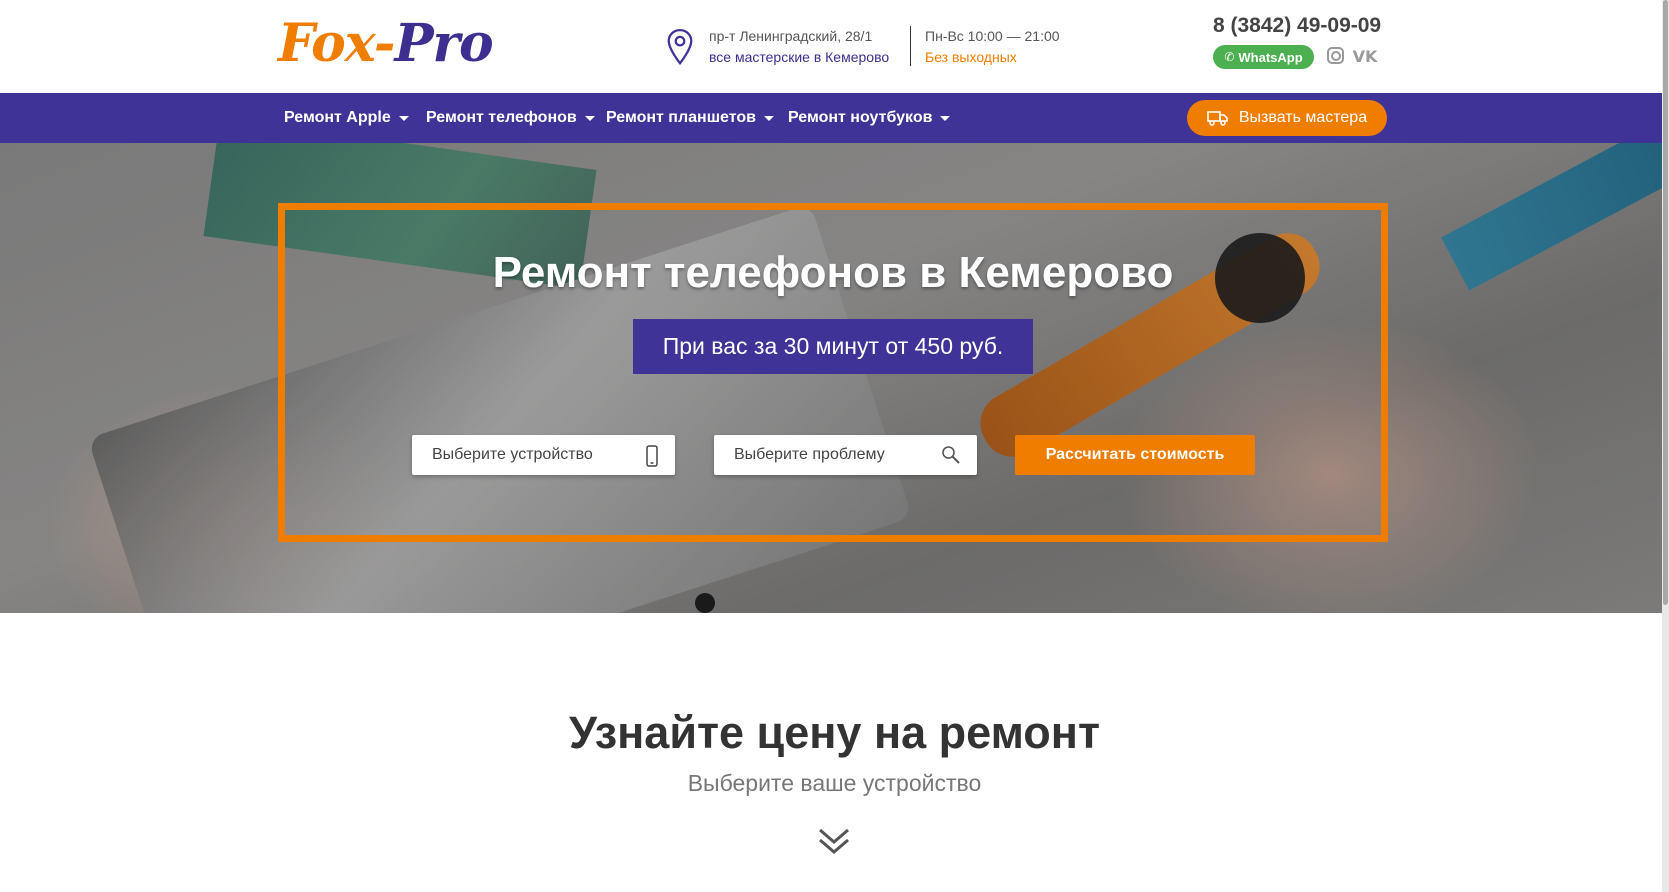 The width and height of the screenshot is (1669, 892). I want to click on address-street: пр-т Ленинградский, 28/1, so click(791, 36).